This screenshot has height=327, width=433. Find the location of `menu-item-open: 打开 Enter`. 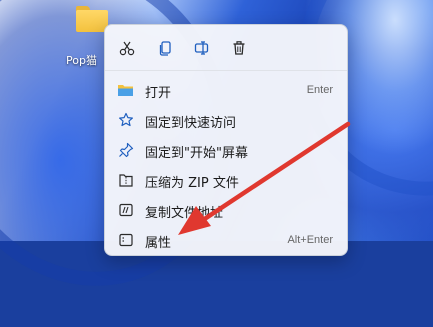

menu-item-open: 打开 Enter is located at coordinates (226, 90).